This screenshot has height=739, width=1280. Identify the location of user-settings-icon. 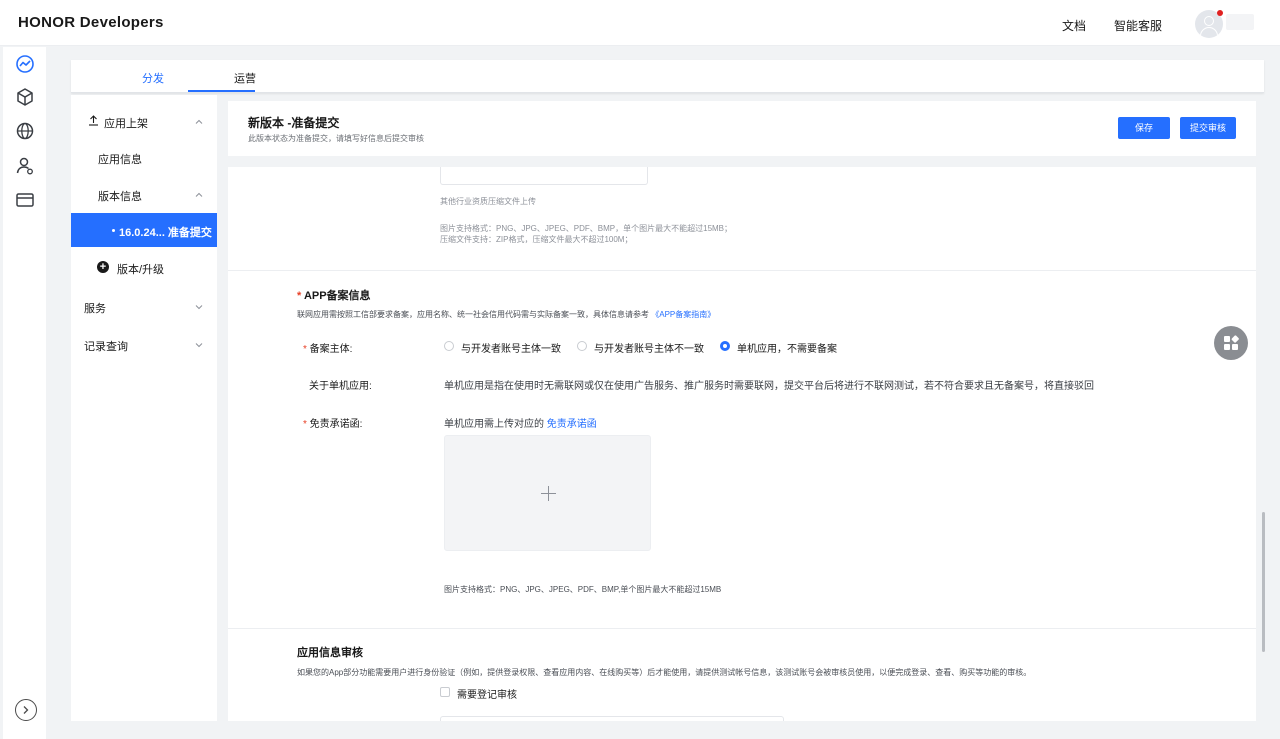
(25, 166).